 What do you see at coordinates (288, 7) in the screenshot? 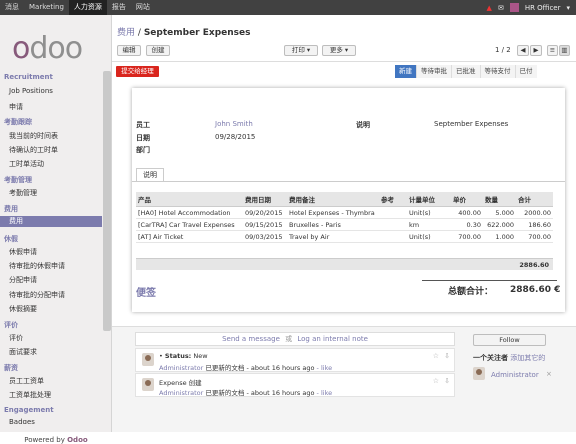
I see `top-menu-bar: 消息 Marketing 人力资源 报告 网站 ▲ ✉ HR Officer ▾` at bounding box center [288, 7].